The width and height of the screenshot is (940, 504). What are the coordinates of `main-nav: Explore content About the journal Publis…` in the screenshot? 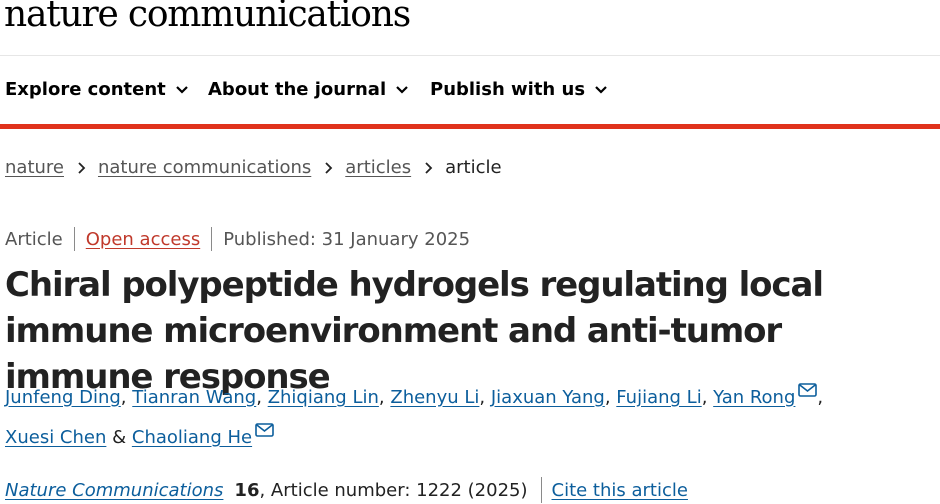 It's located at (470, 90).